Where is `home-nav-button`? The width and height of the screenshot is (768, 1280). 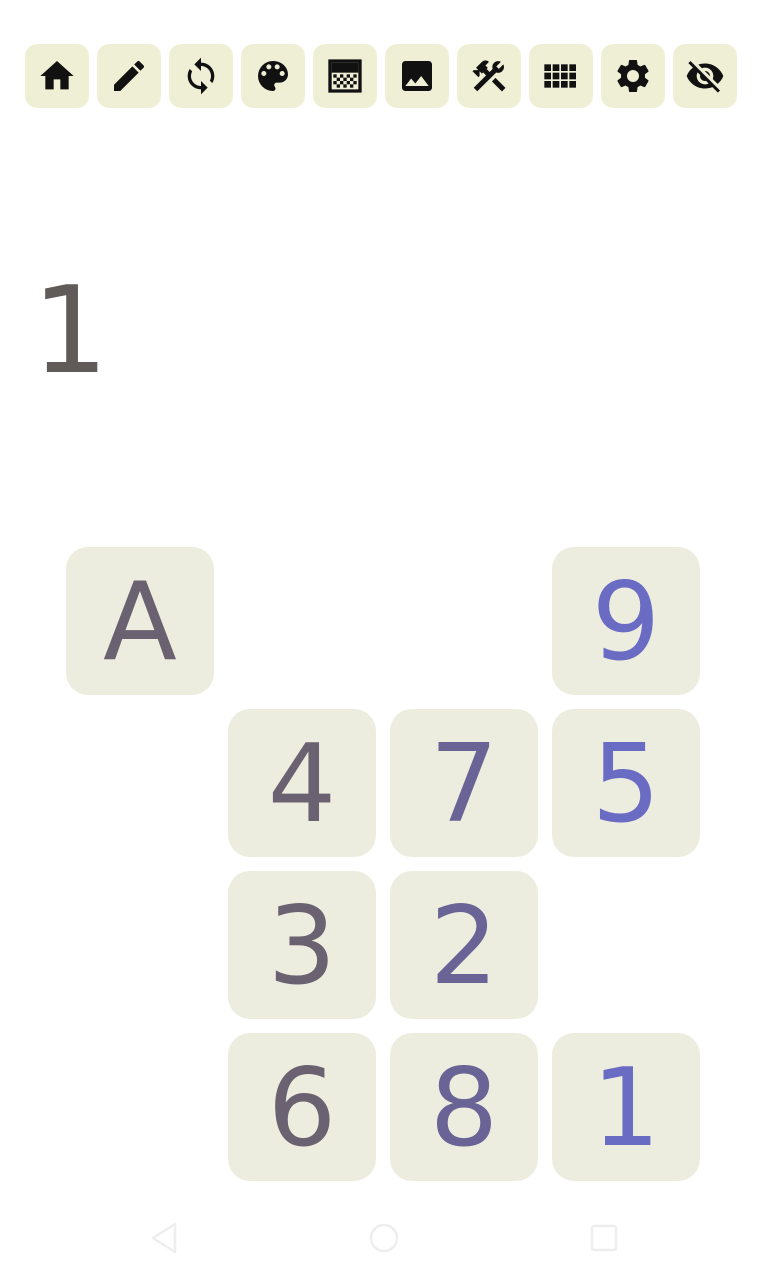
home-nav-button is located at coordinates (384, 1238).